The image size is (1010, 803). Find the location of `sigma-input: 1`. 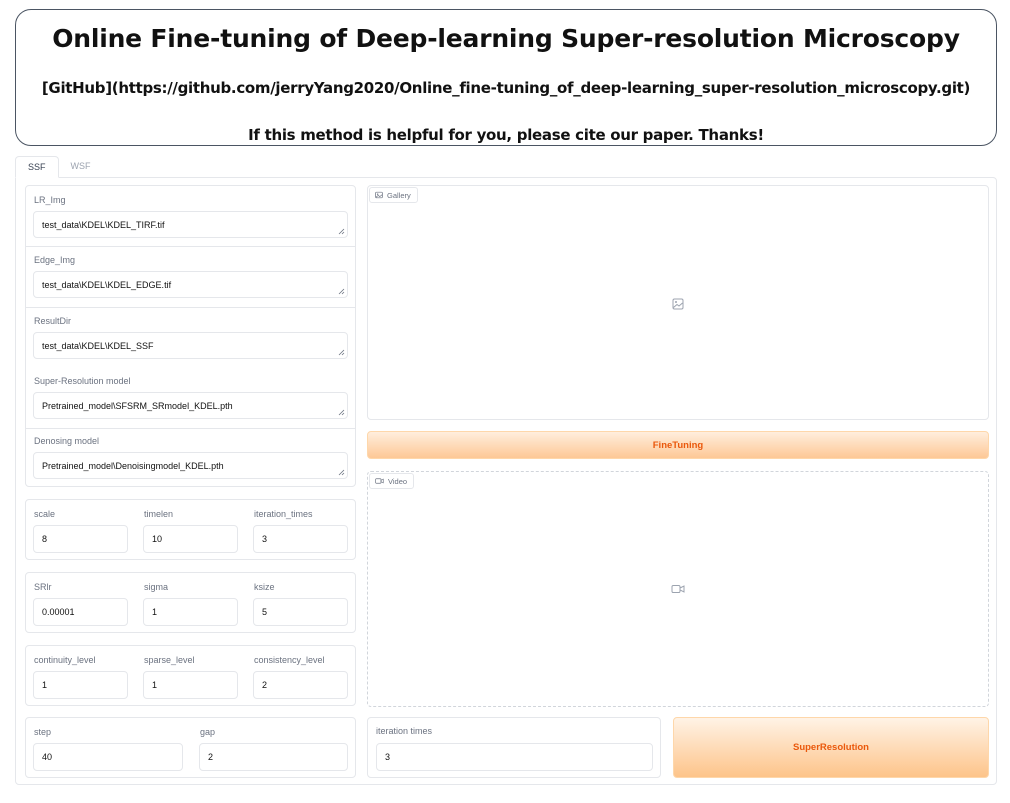

sigma-input: 1 is located at coordinates (190, 612).